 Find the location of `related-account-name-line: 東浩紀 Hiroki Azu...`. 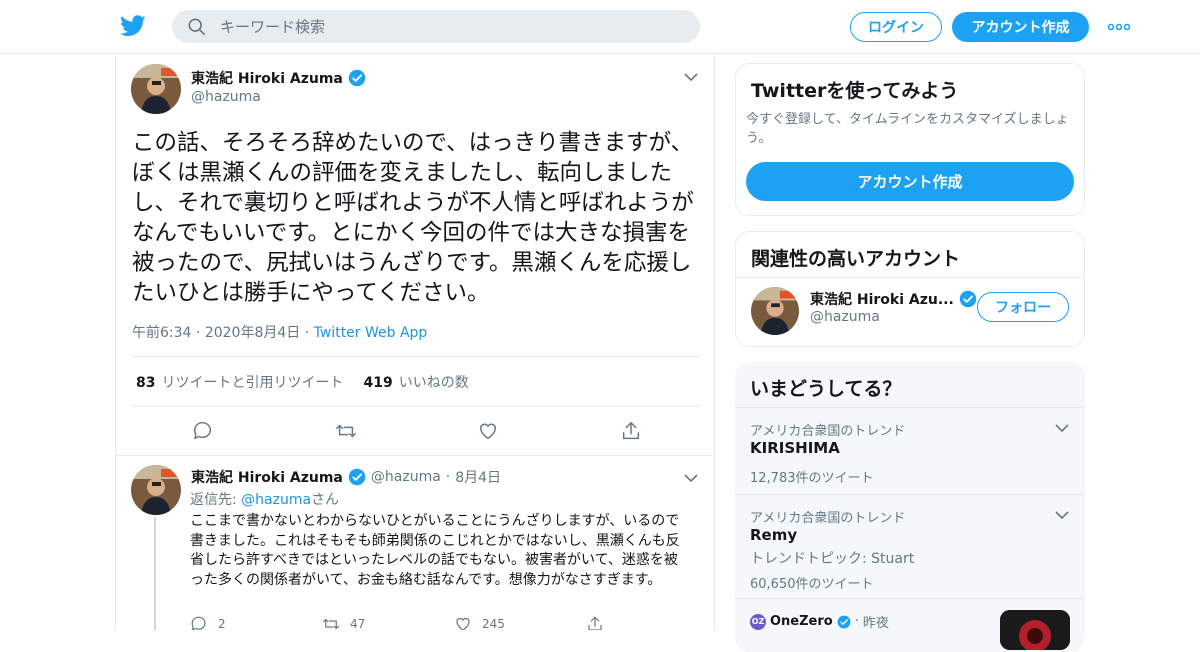

related-account-name-line: 東浩紀 Hiroki Azu... is located at coordinates (893, 299).